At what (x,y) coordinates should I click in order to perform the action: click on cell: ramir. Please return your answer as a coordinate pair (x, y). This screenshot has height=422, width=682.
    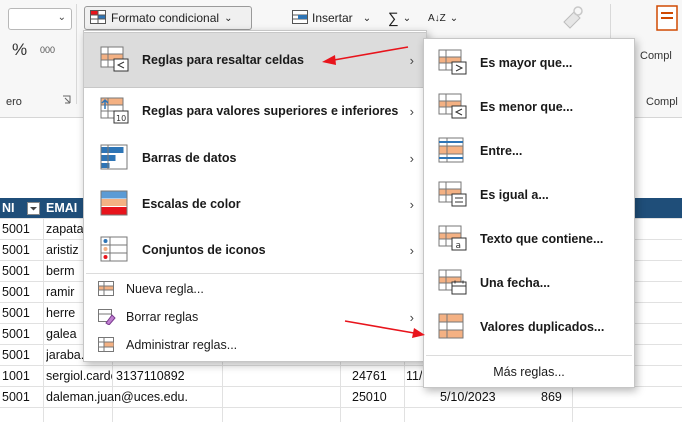
    Looking at the image, I should click on (66, 292).